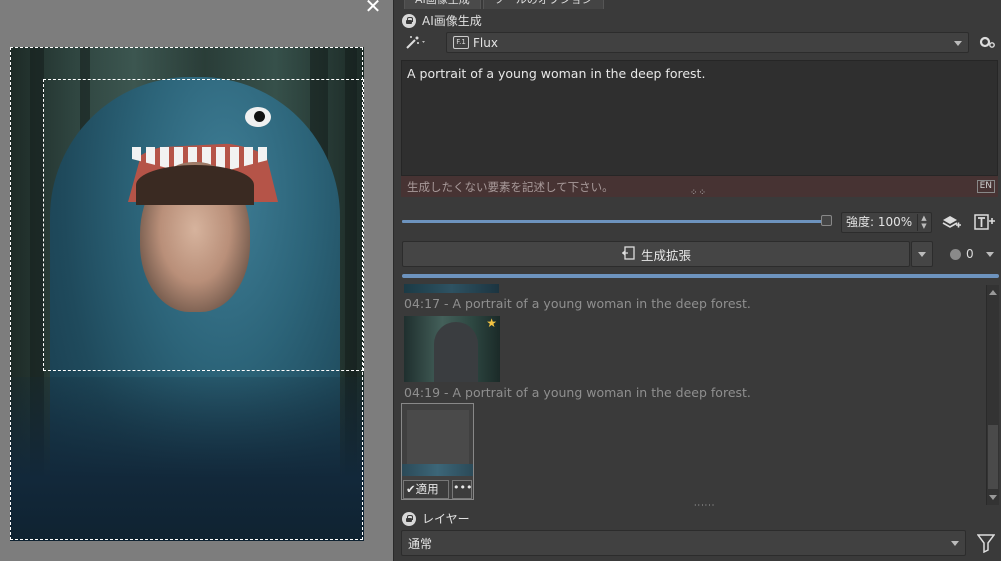 The width and height of the screenshot is (1001, 561). I want to click on generate-options-dropdown, so click(922, 254).